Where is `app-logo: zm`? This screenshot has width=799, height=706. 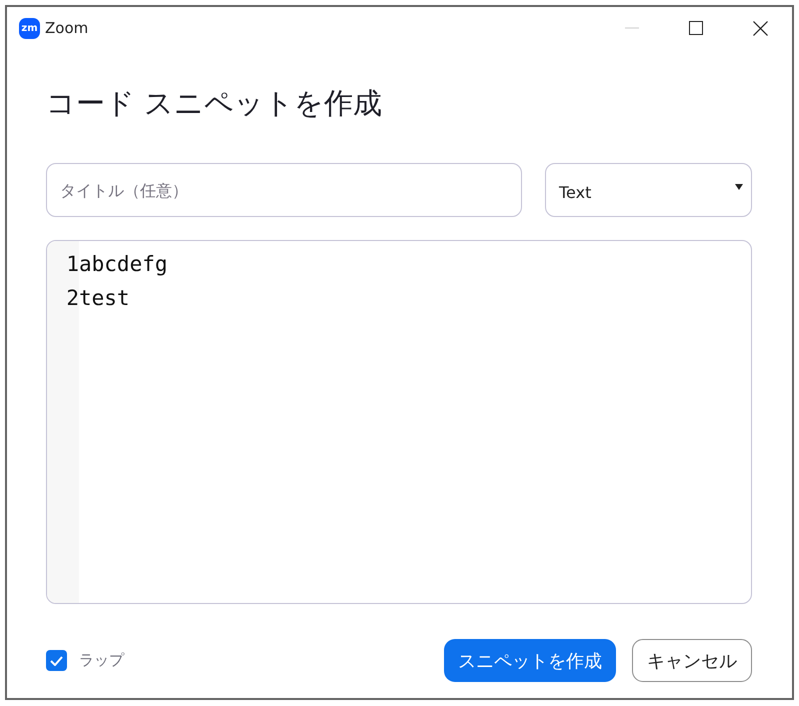
app-logo: zm is located at coordinates (29, 28).